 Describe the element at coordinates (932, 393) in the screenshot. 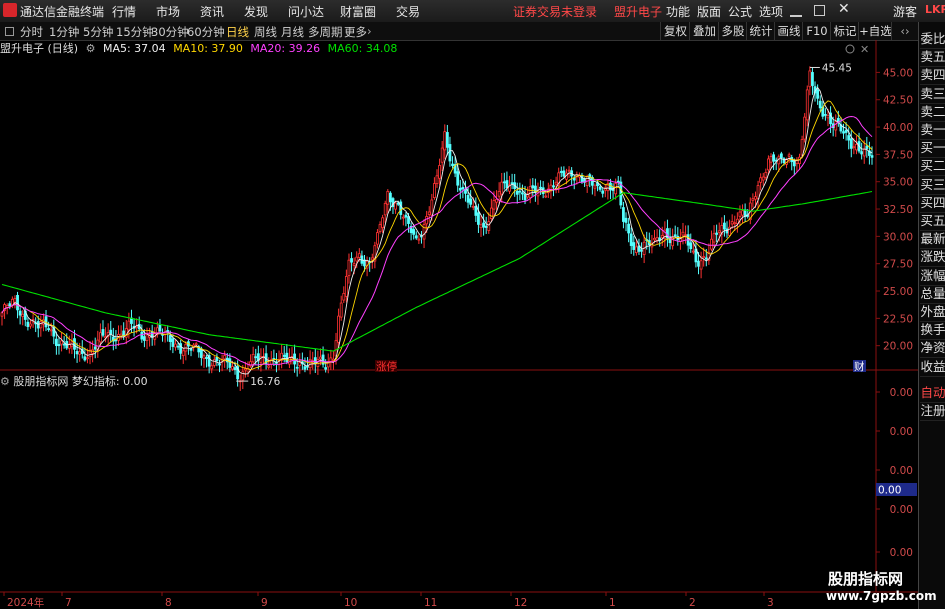

I see `side-ind-item-0: 自动` at that location.